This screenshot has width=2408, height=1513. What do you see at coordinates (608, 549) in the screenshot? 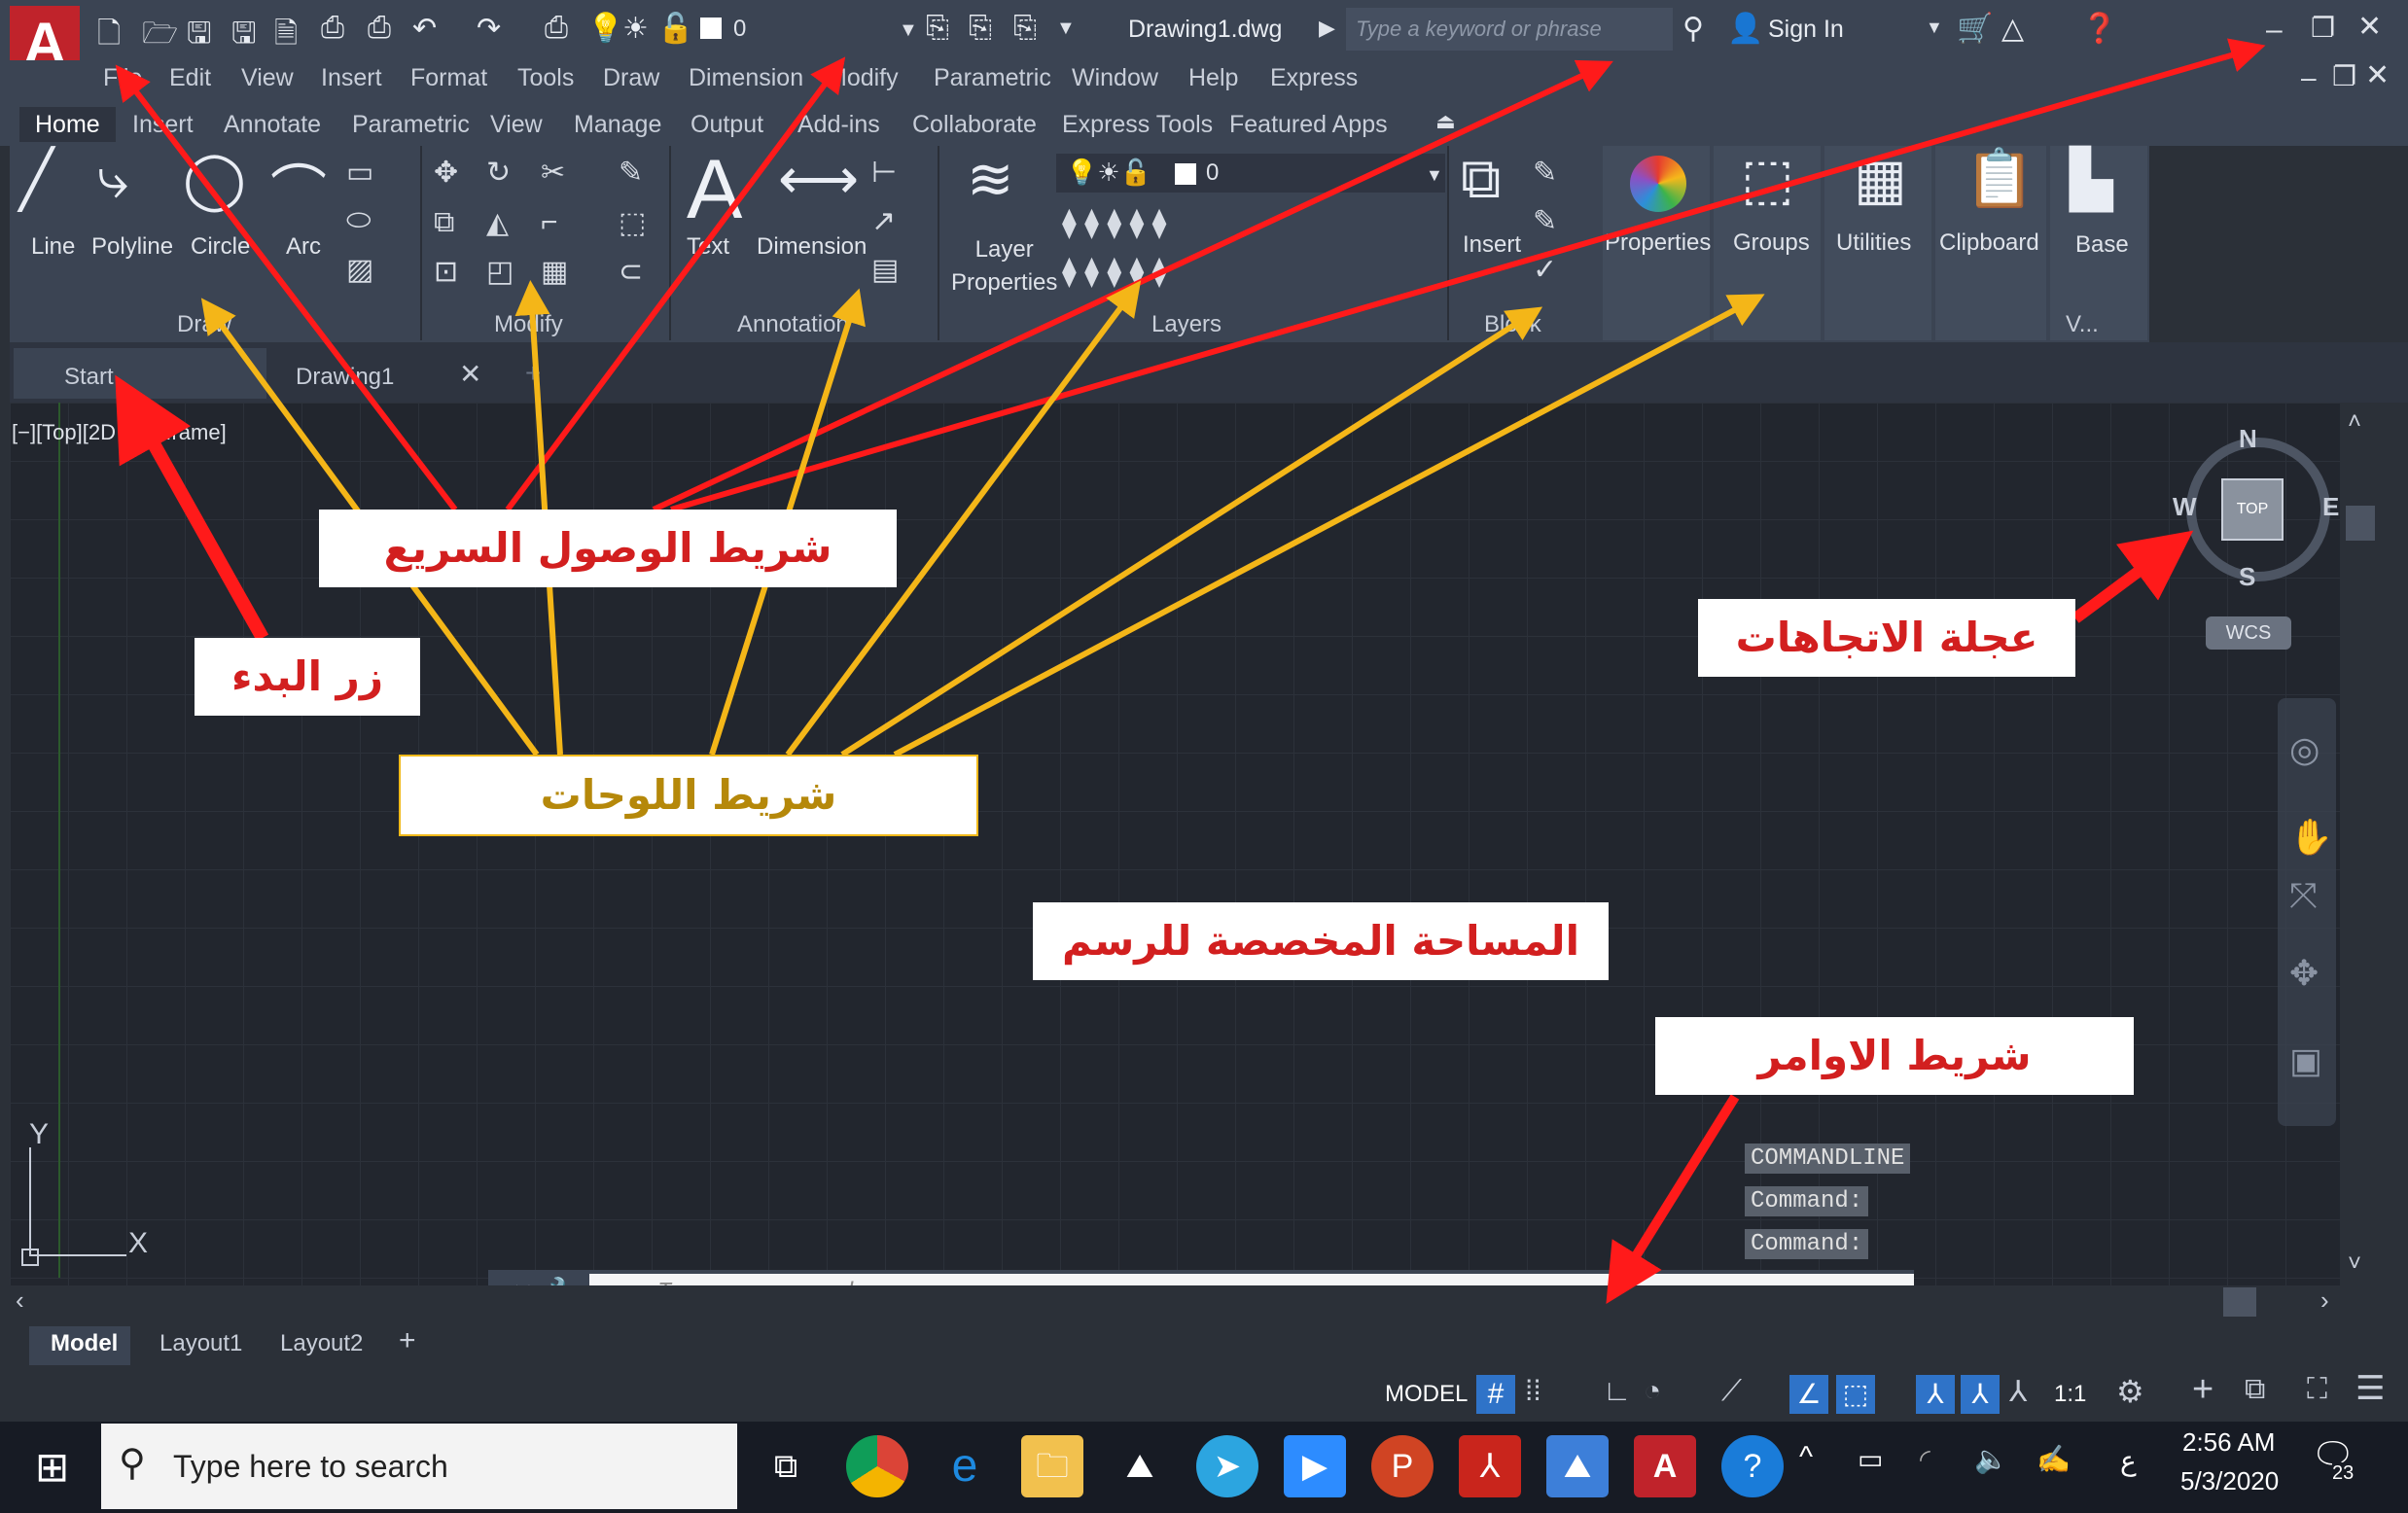
I see `quick-access-annotation: شريط الوصول السريع` at bounding box center [608, 549].